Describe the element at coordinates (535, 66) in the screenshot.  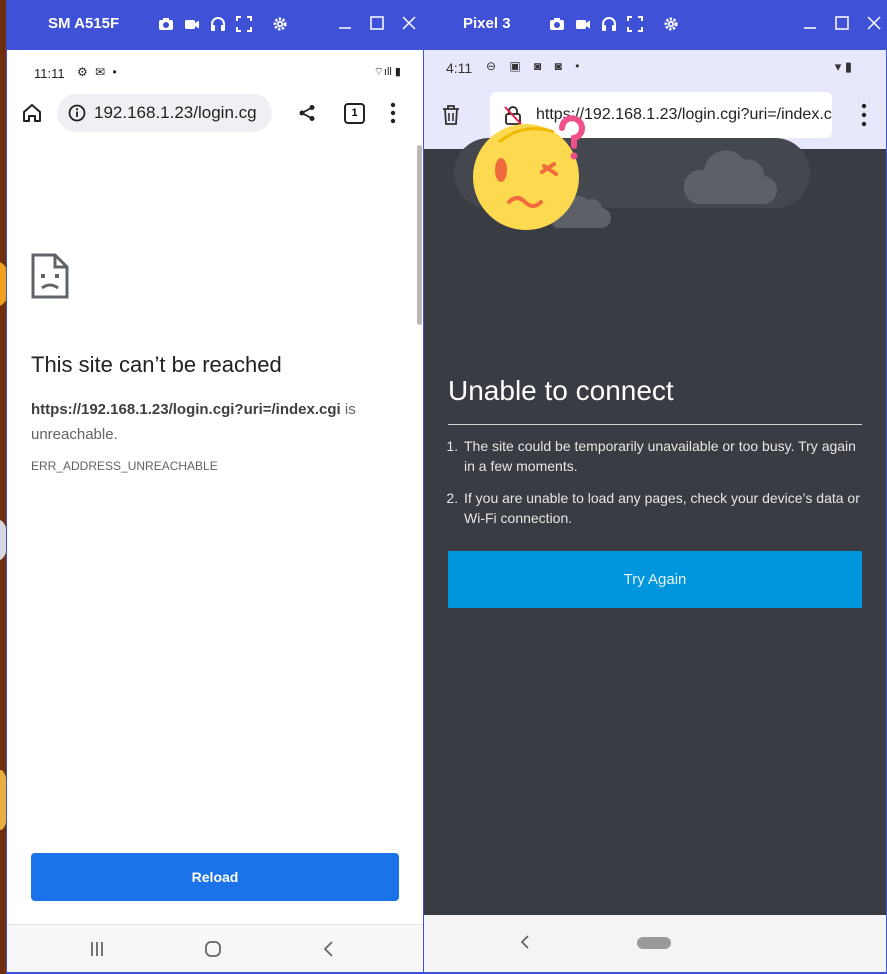
I see `status-notification-icons: ⊖ ▣ ◙ ◙ •` at that location.